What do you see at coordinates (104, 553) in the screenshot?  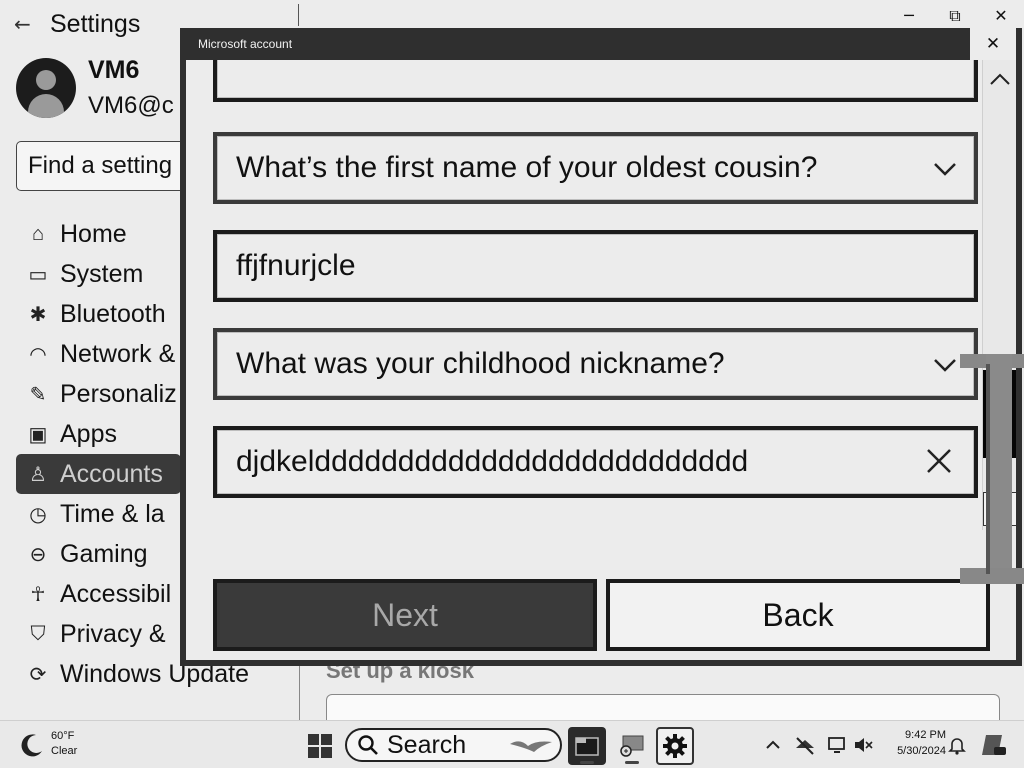 I see `sidebar-item-label: Gaming` at bounding box center [104, 553].